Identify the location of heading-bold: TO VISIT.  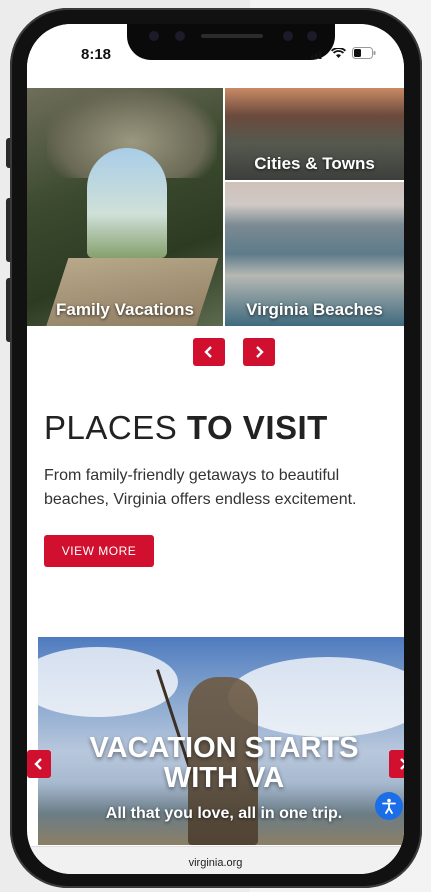
(257, 427).